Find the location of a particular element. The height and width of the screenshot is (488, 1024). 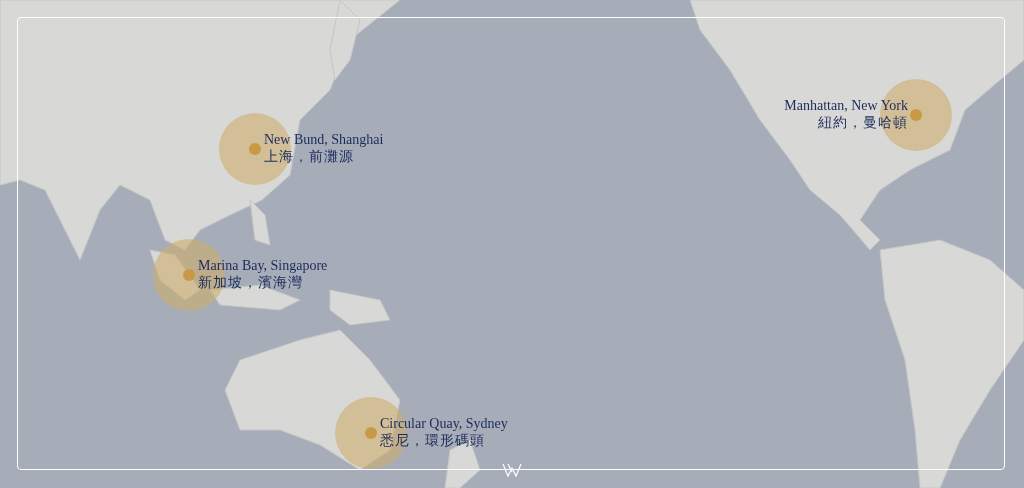

location-name: Circular Quay, Sydney is located at coordinates (444, 423).